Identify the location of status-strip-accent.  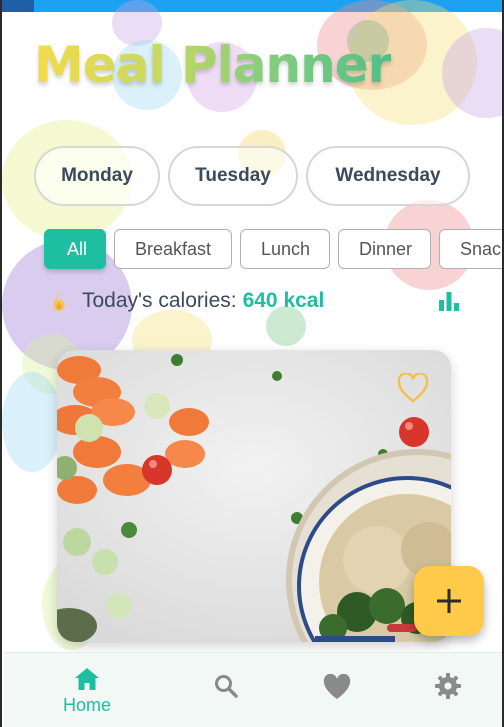
(18, 6).